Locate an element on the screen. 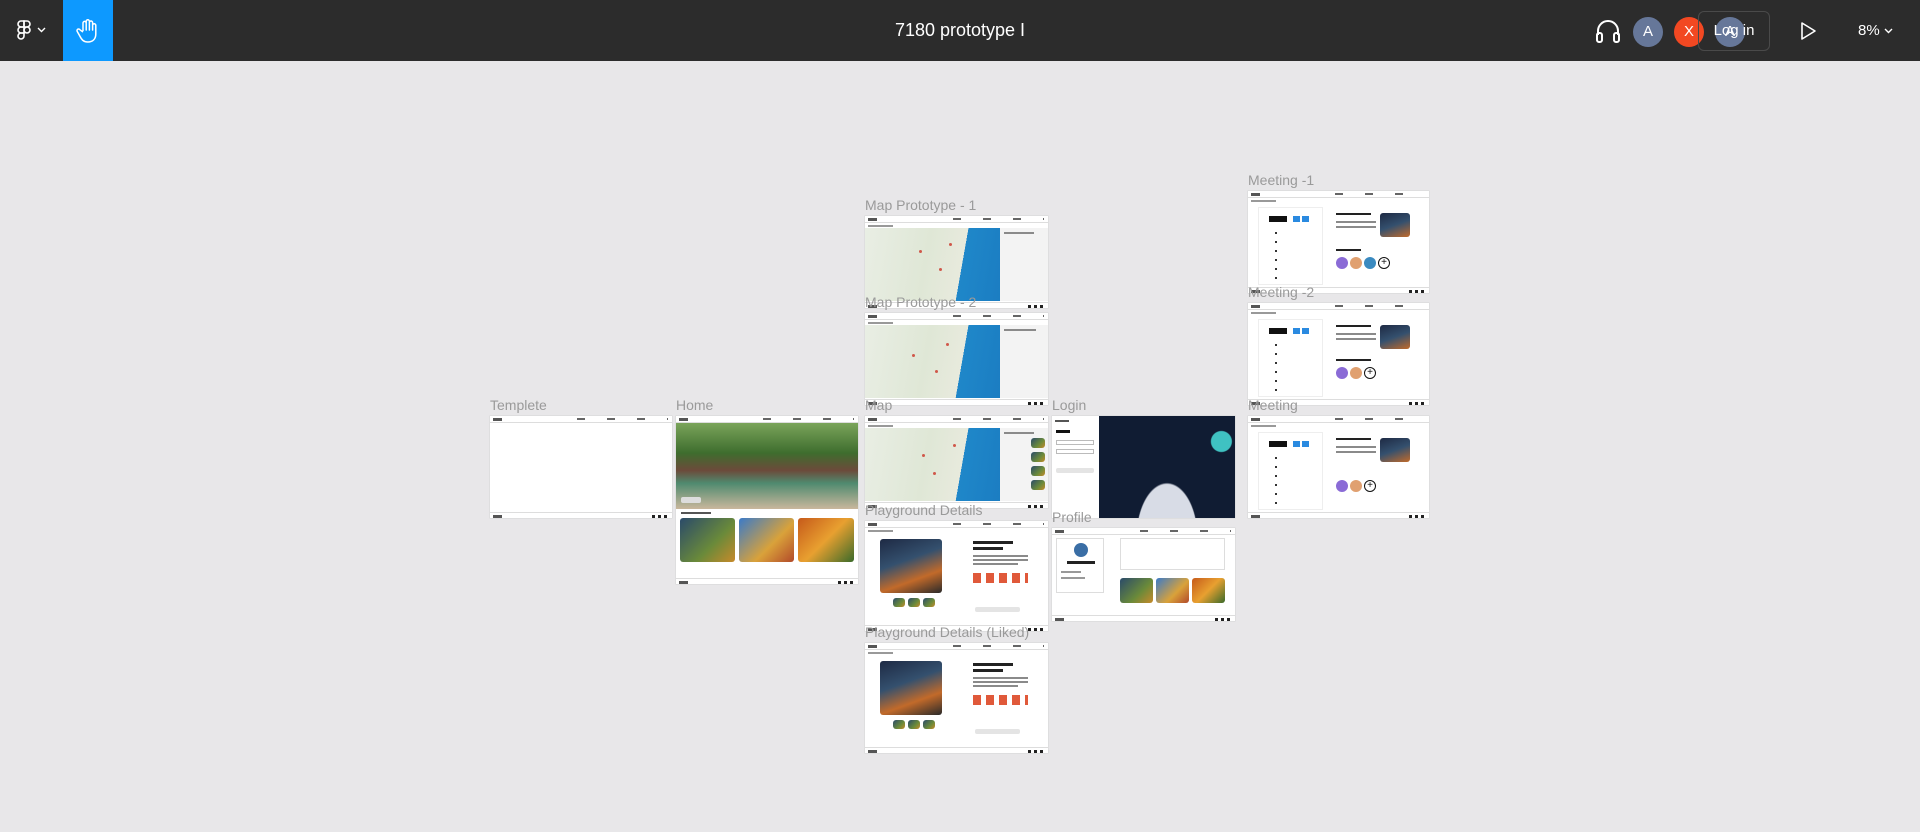 Image resolution: width=1920 pixels, height=832 pixels. play-icon is located at coordinates (1808, 31).